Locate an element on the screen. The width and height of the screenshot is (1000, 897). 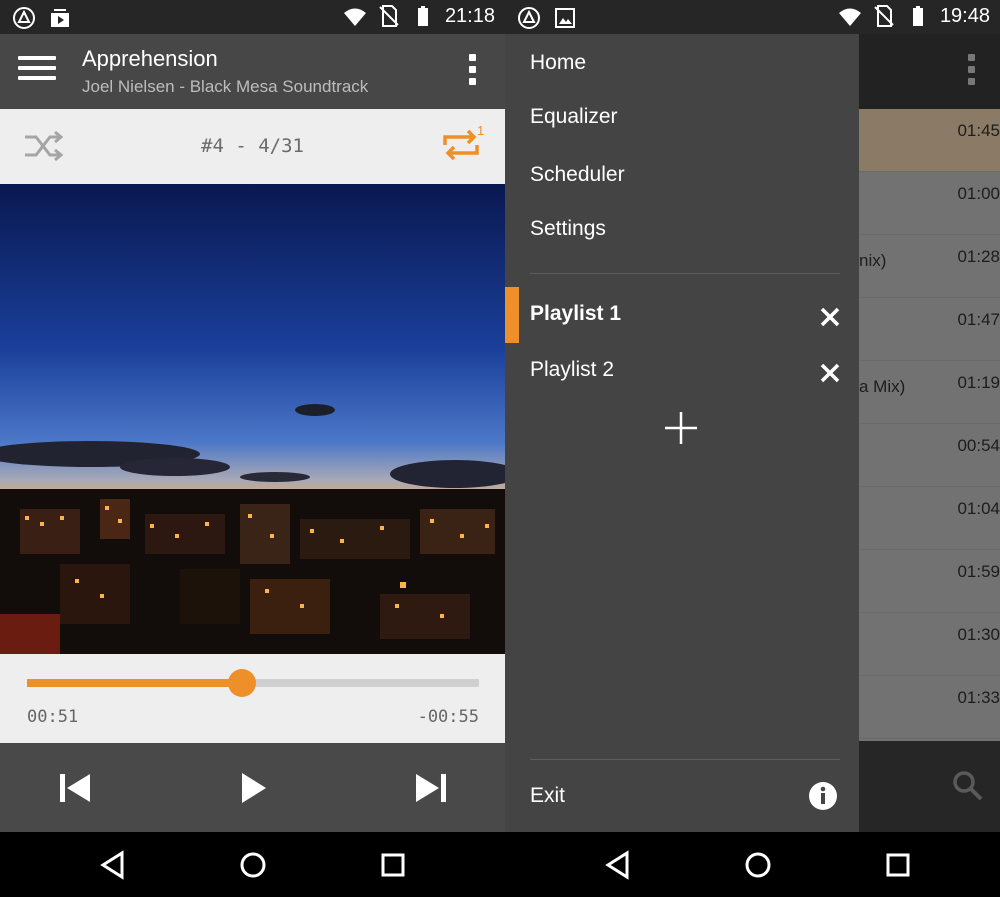
add-playlist-icon is located at coordinates (681, 428).